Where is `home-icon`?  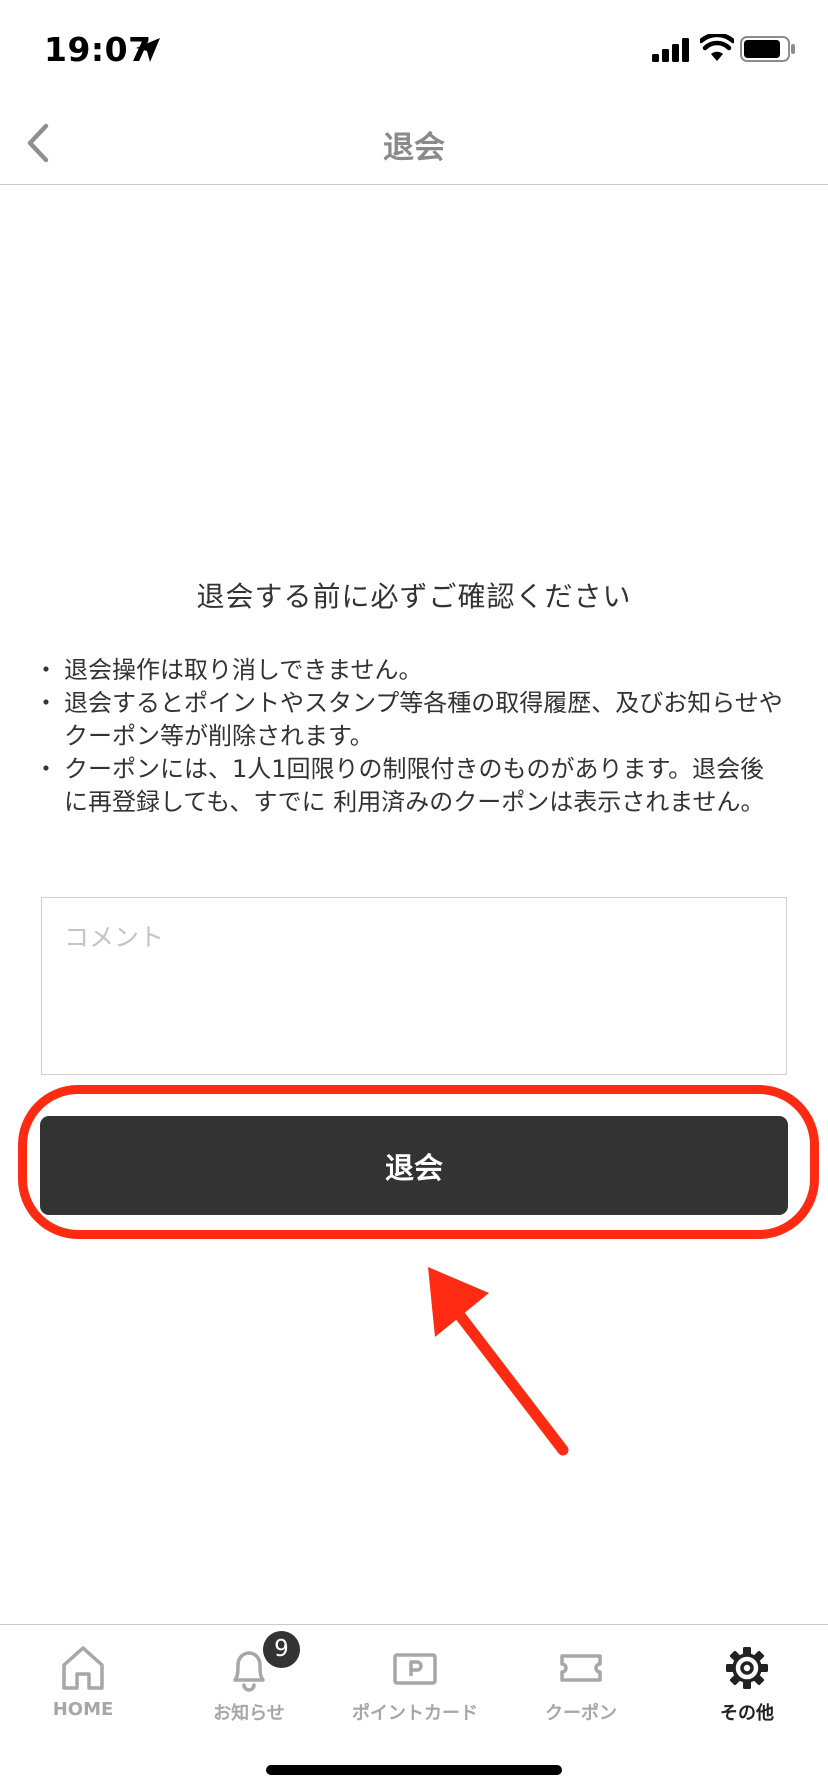 home-icon is located at coordinates (83, 1668).